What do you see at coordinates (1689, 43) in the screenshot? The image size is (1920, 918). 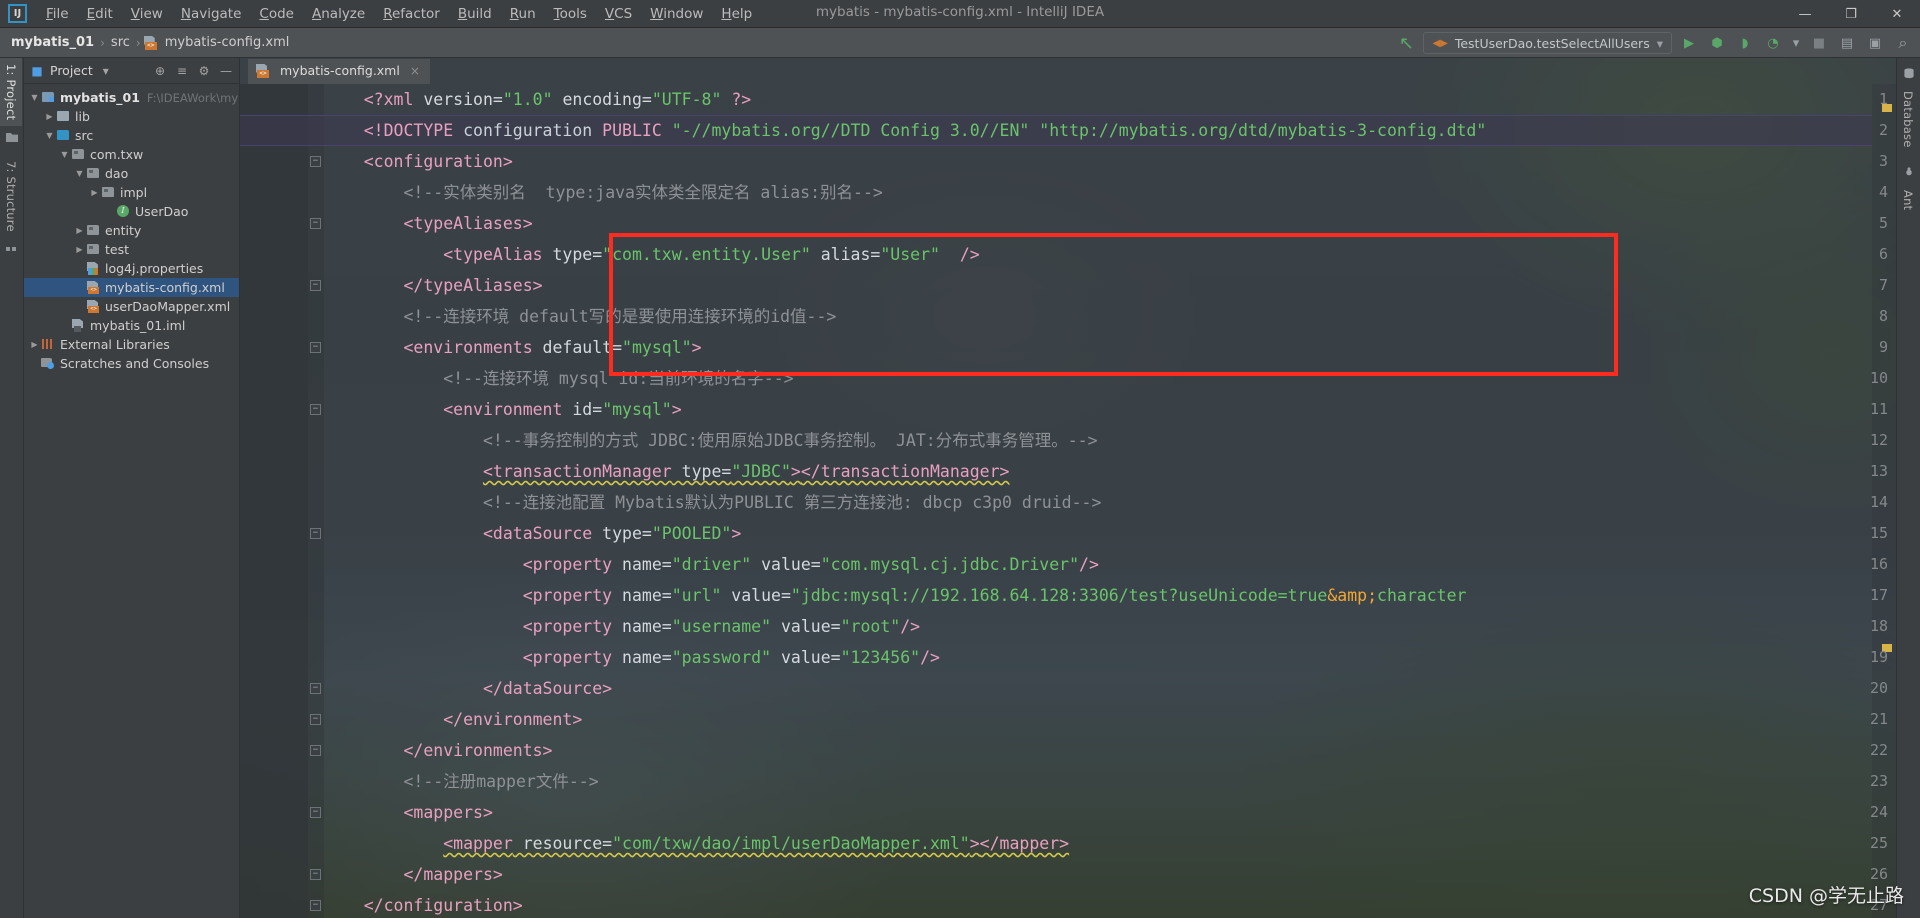 I see `run-button: ▶` at bounding box center [1689, 43].